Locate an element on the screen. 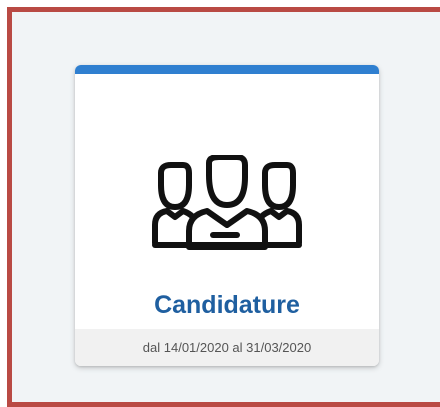 The width and height of the screenshot is (440, 407). period-text: dal 14/01/2020 al 31/03/2020 is located at coordinates (227, 347).